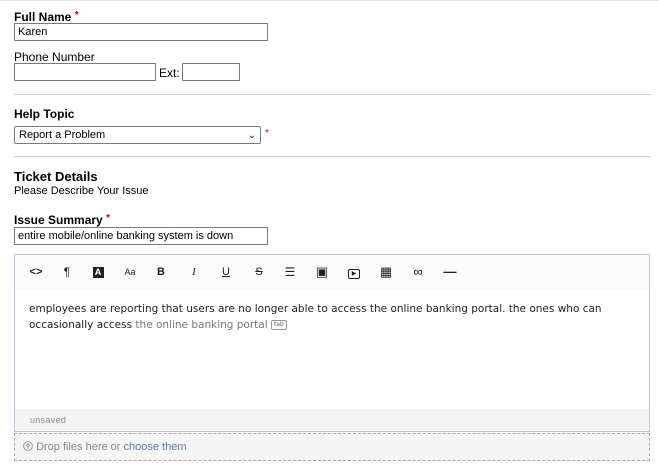 This screenshot has height=473, width=659. I want to click on dropzone-text: Drop files here or, so click(80, 447).